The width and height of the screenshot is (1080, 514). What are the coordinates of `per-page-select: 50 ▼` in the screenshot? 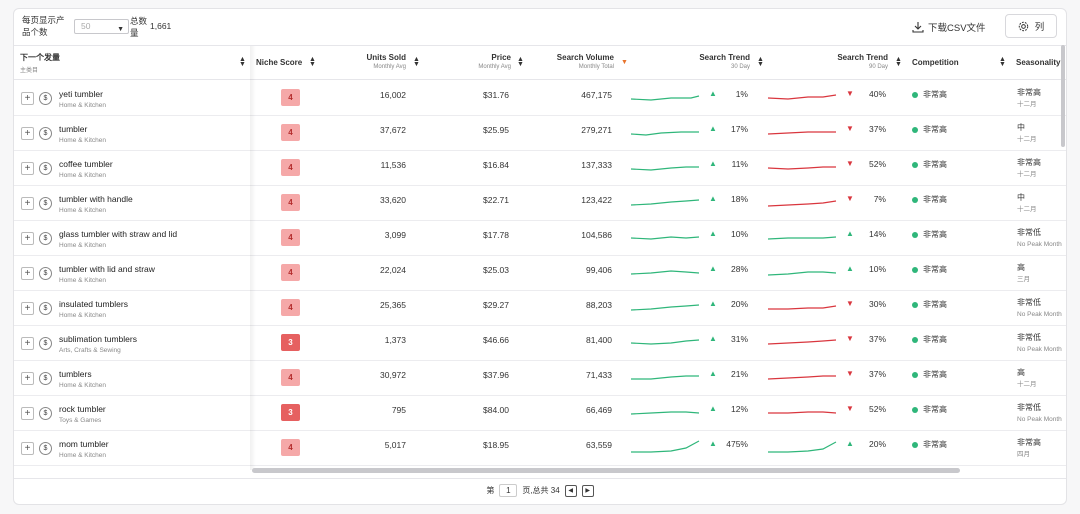 It's located at (101, 26).